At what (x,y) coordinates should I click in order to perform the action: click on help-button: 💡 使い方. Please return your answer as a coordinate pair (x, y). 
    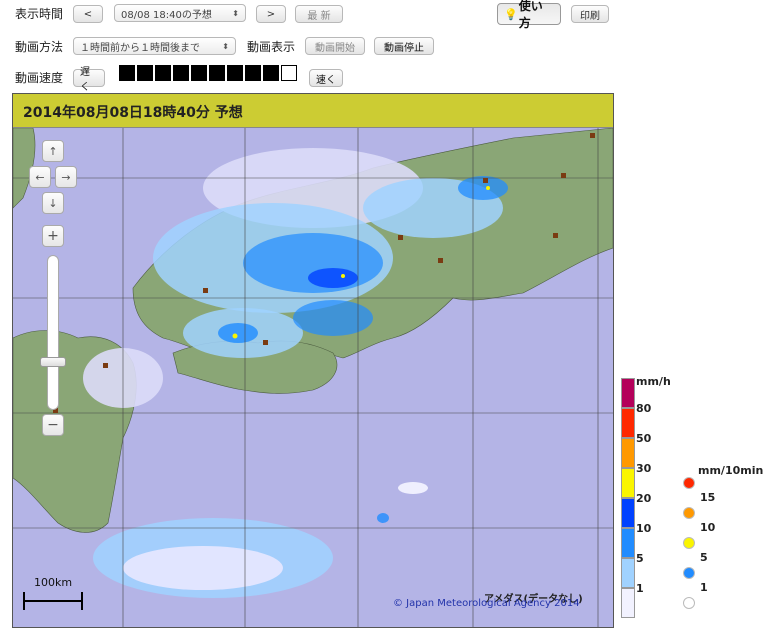
    Looking at the image, I should click on (529, 15).